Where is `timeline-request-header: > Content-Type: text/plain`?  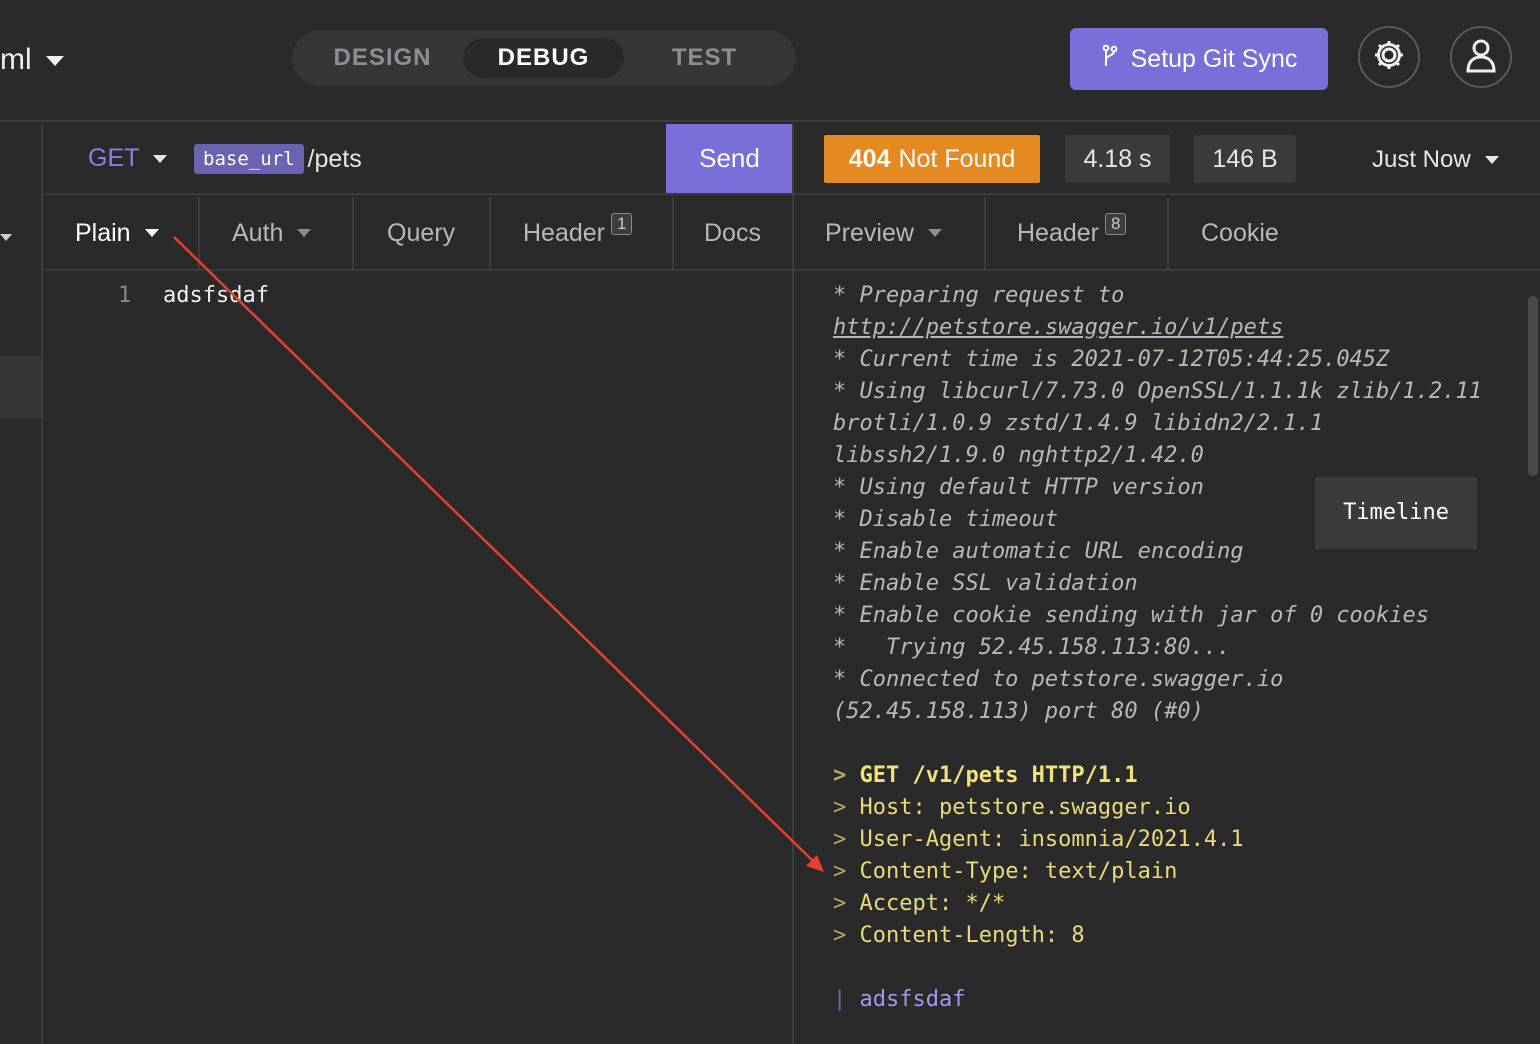
timeline-request-header: > Content-Type: text/plain is located at coordinates (1005, 871).